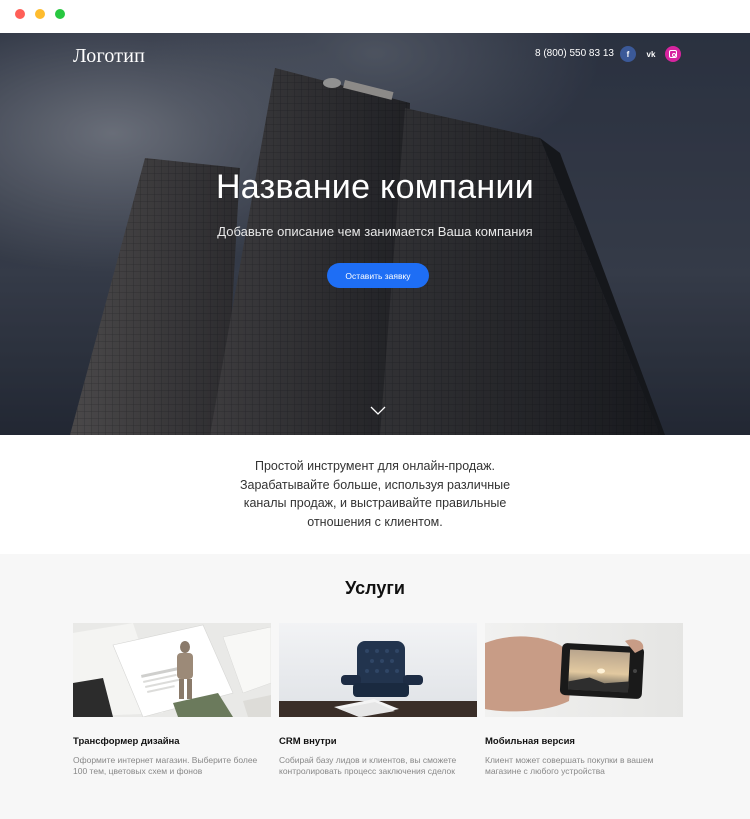 Image resolution: width=750 pixels, height=819 pixels. Describe the element at coordinates (375, 16) in the screenshot. I see `browser-chrome` at that location.